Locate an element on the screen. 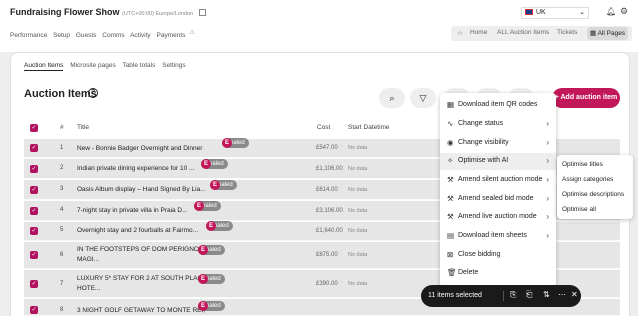  gear-icon: ⚙ is located at coordinates (624, 11).